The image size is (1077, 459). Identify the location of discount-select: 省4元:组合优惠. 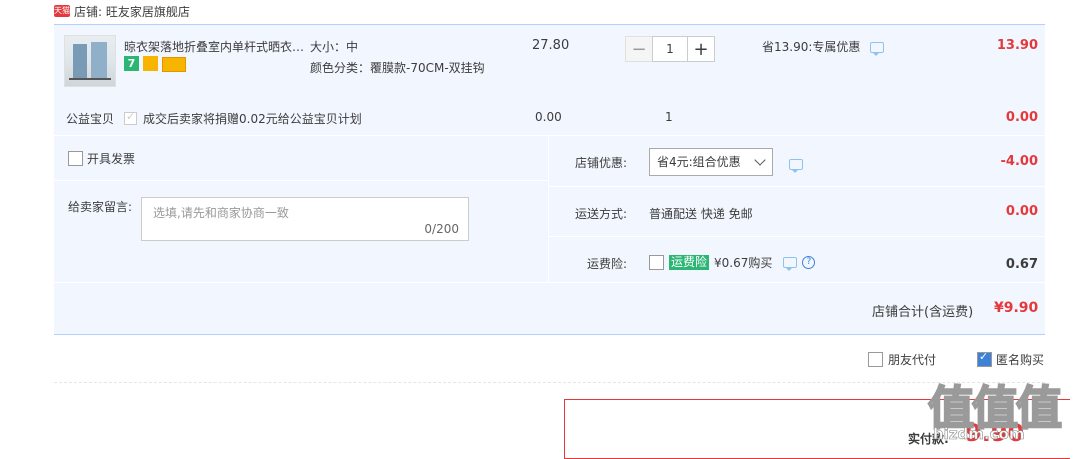
(711, 162).